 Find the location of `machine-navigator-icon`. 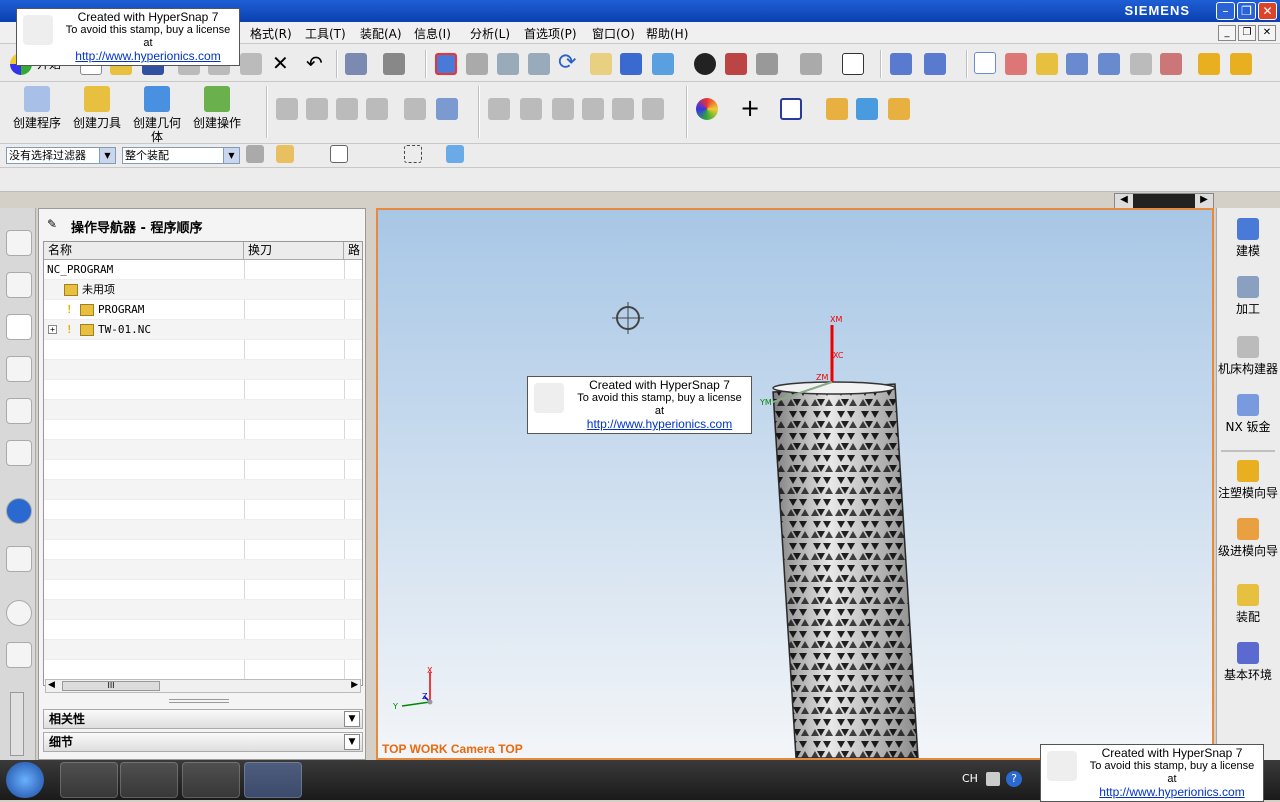

machine-navigator-icon is located at coordinates (19, 369).